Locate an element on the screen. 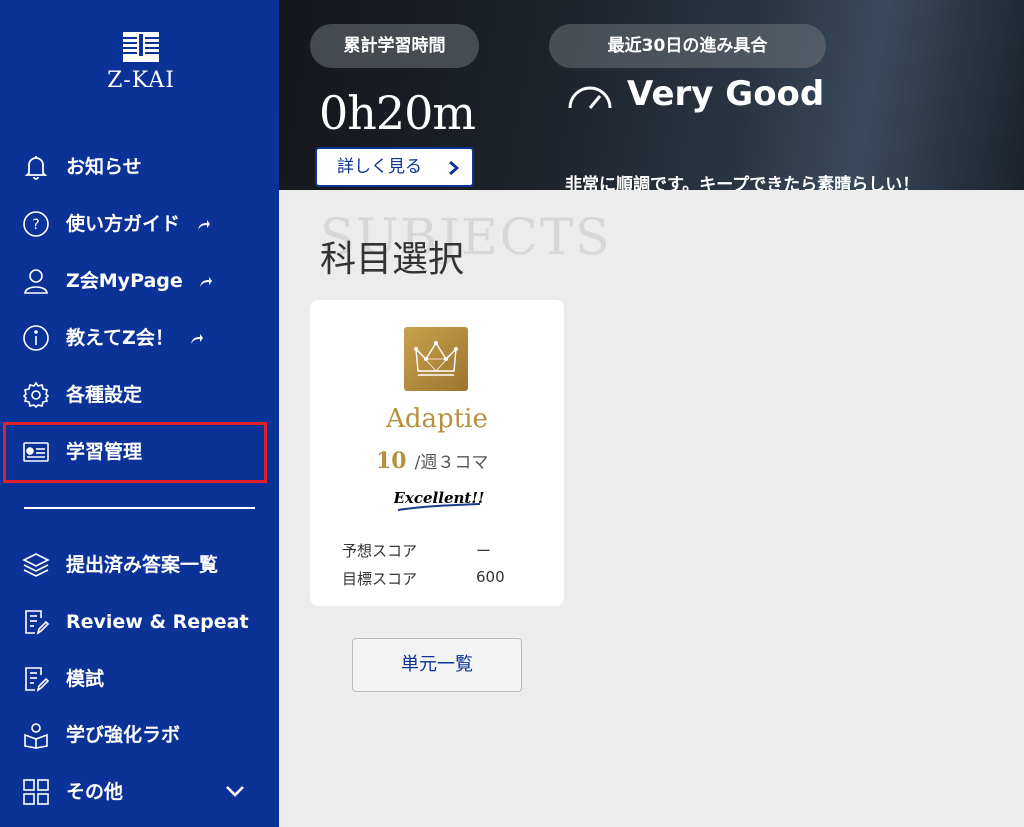 This screenshot has width=1024, height=827. score-label: 目標スコア is located at coordinates (380, 579).